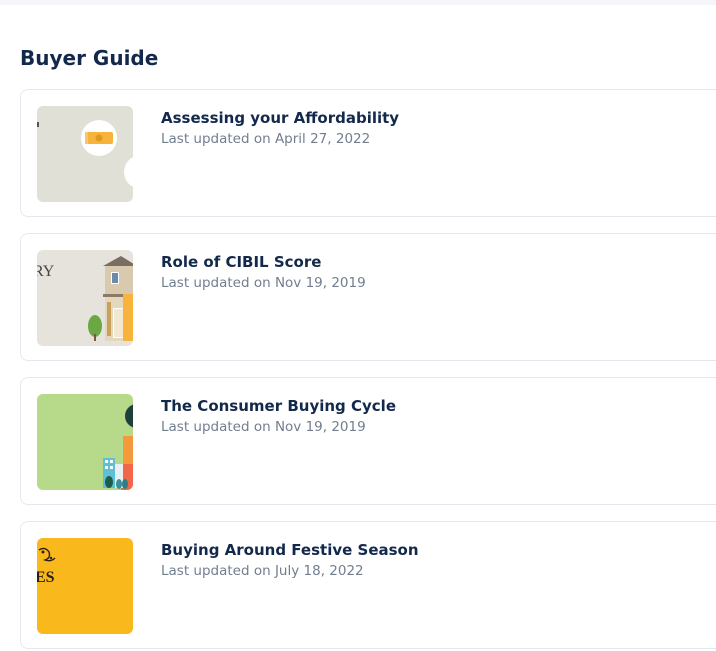 The width and height of the screenshot is (716, 651). Describe the element at coordinates (262, 571) in the screenshot. I see `article-updated-date: Last updated on July 18, 2022` at that location.